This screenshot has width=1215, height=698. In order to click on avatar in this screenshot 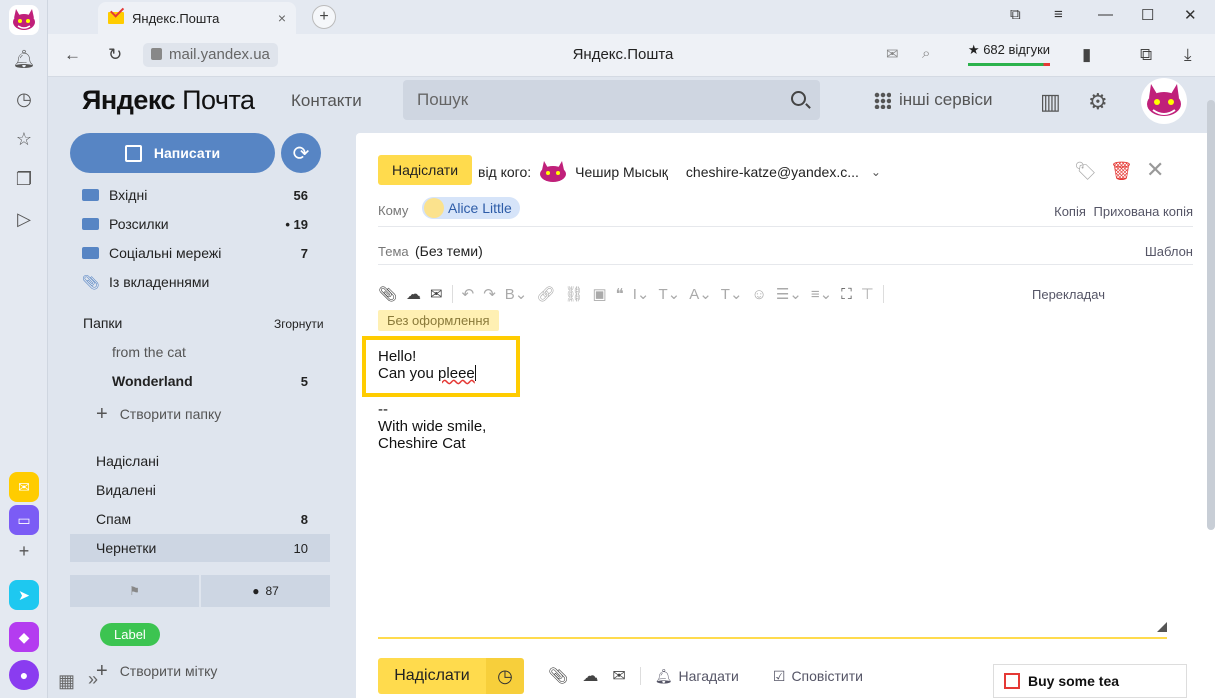, I will do `click(1164, 101)`.